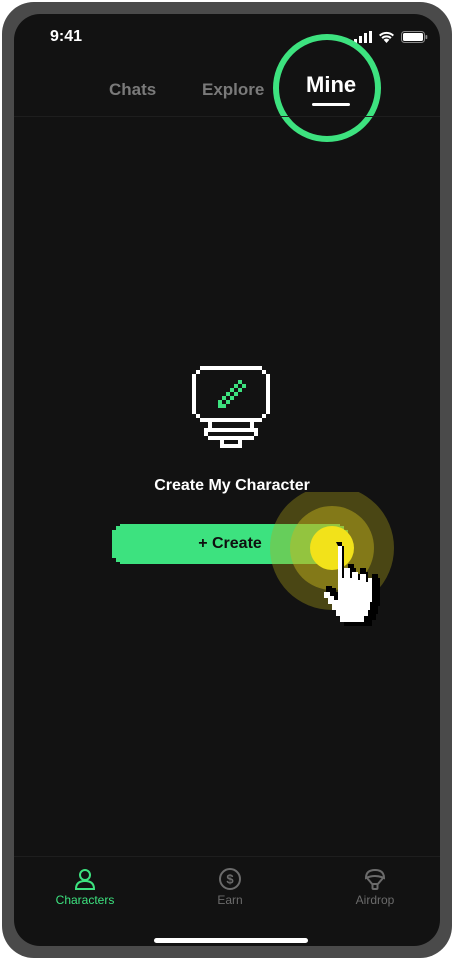 Image resolution: width=454 pixels, height=960 pixels. I want to click on create-character-button: + Create, so click(230, 544).